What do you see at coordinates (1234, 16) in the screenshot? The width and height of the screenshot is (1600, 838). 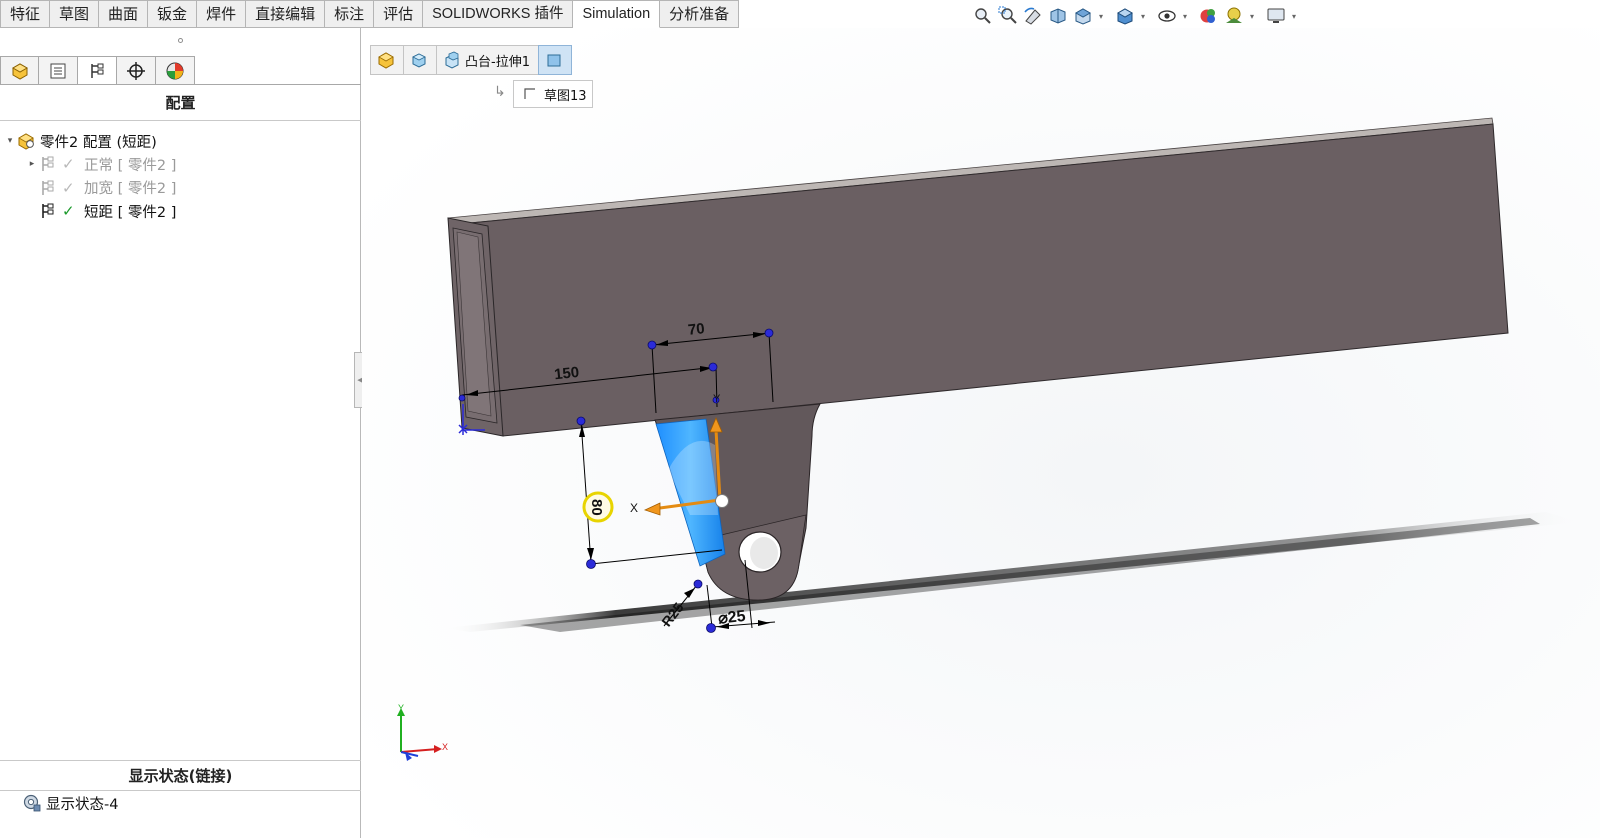 I see `apply-scene-icon` at bounding box center [1234, 16].